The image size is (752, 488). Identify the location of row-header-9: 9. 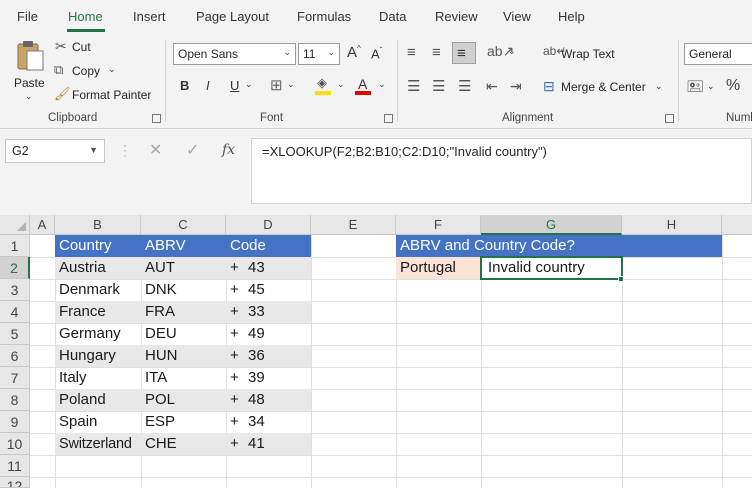
(15, 422).